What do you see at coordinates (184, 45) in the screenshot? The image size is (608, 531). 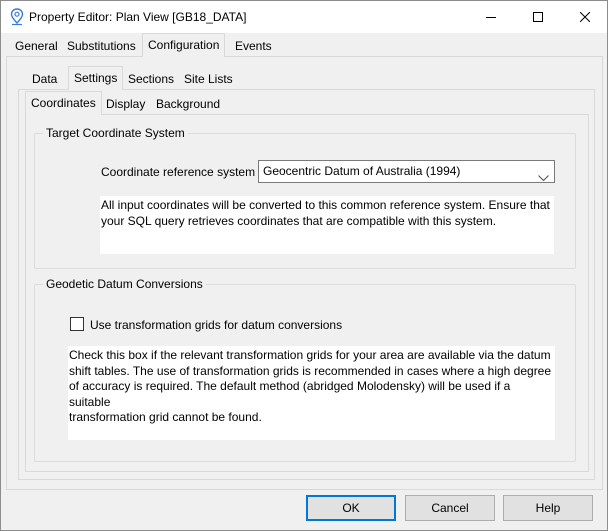 I see `tab-configuration: Configuration` at bounding box center [184, 45].